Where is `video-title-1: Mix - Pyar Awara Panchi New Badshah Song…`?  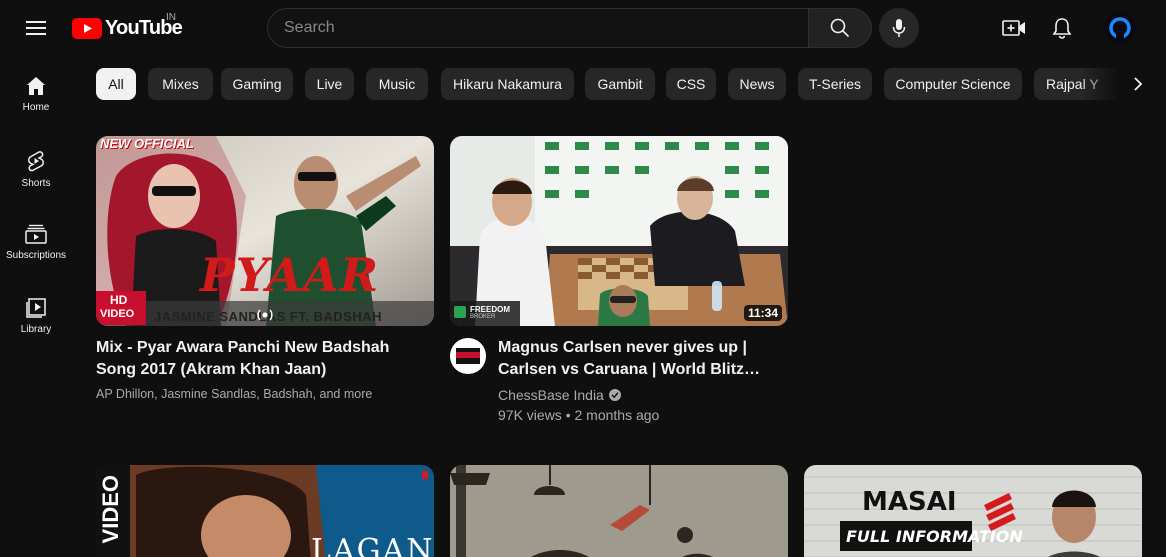
video-title-1: Mix - Pyar Awara Panchi New Badshah Song… is located at coordinates (265, 359).